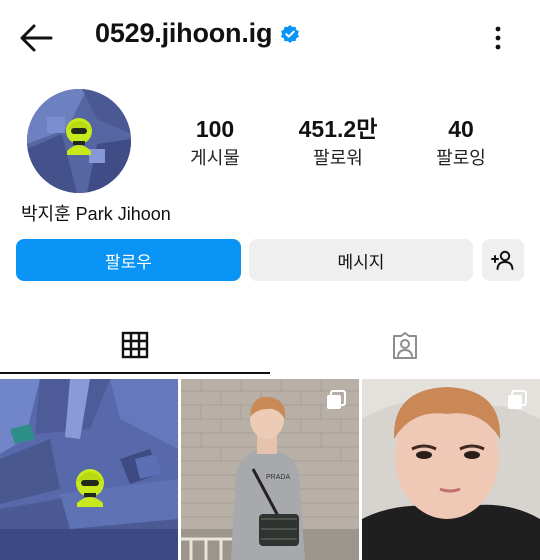 The width and height of the screenshot is (540, 560). Describe the element at coordinates (215, 129) in the screenshot. I see `stat-posts-count: 100` at that location.